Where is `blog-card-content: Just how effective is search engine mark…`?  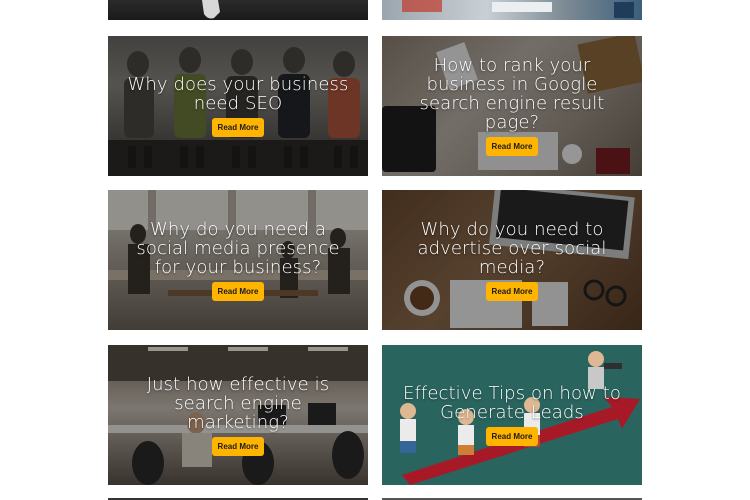
blog-card-content: Just how effective is search engine mark… is located at coordinates (238, 415).